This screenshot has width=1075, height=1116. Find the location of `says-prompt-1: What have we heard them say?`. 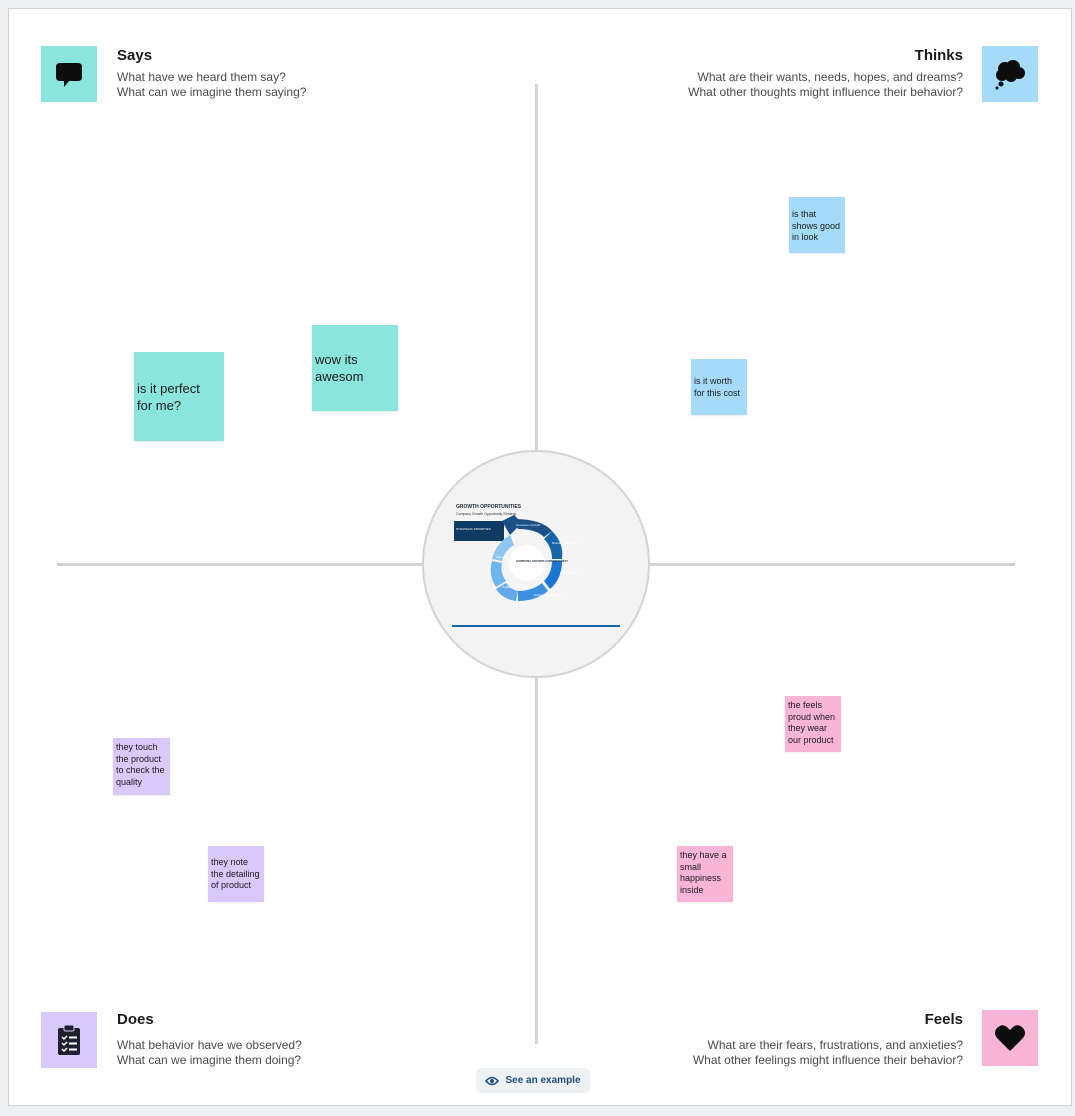

says-prompt-1: What have we heard them say? is located at coordinates (201, 77).